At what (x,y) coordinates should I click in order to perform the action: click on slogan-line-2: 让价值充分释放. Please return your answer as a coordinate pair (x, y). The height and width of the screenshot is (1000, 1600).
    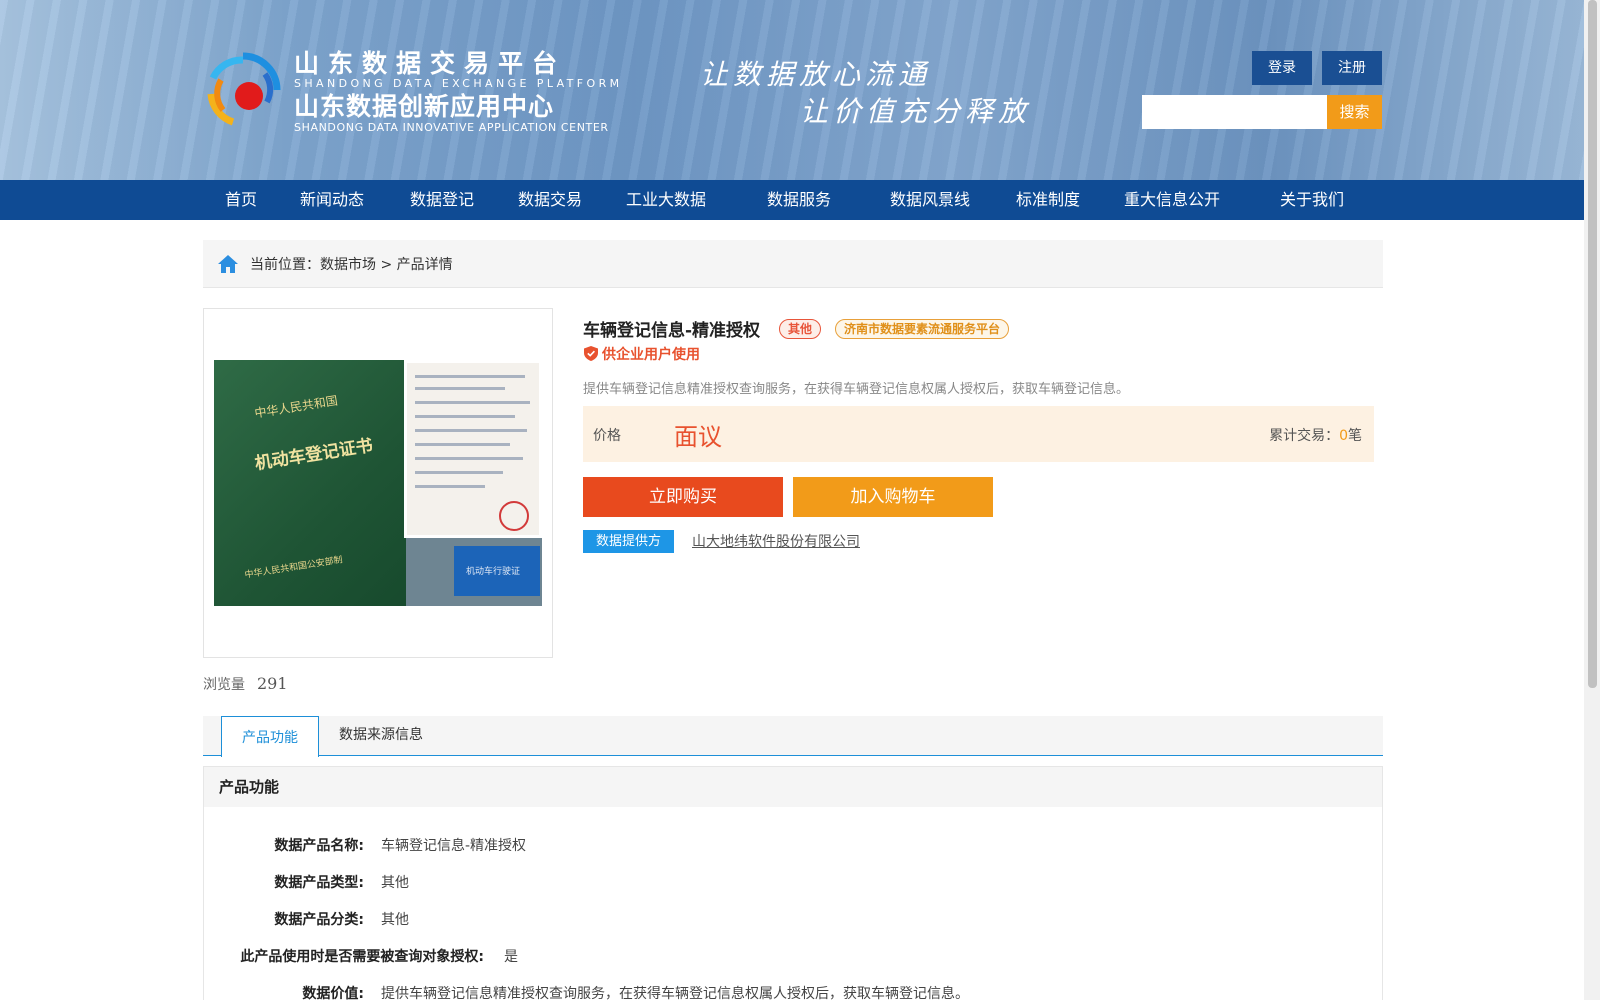
    Looking at the image, I should click on (916, 111).